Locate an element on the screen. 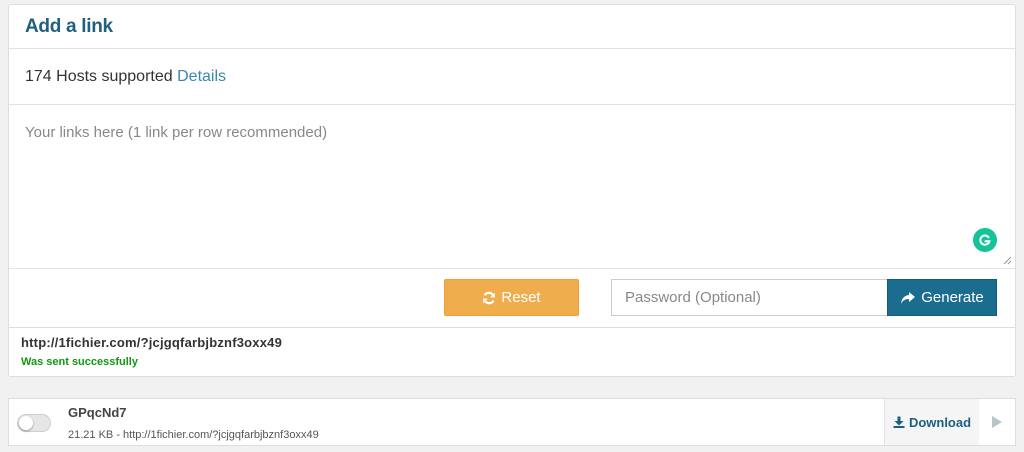 This screenshot has height=452, width=1024. download-button: Download is located at coordinates (931, 422).